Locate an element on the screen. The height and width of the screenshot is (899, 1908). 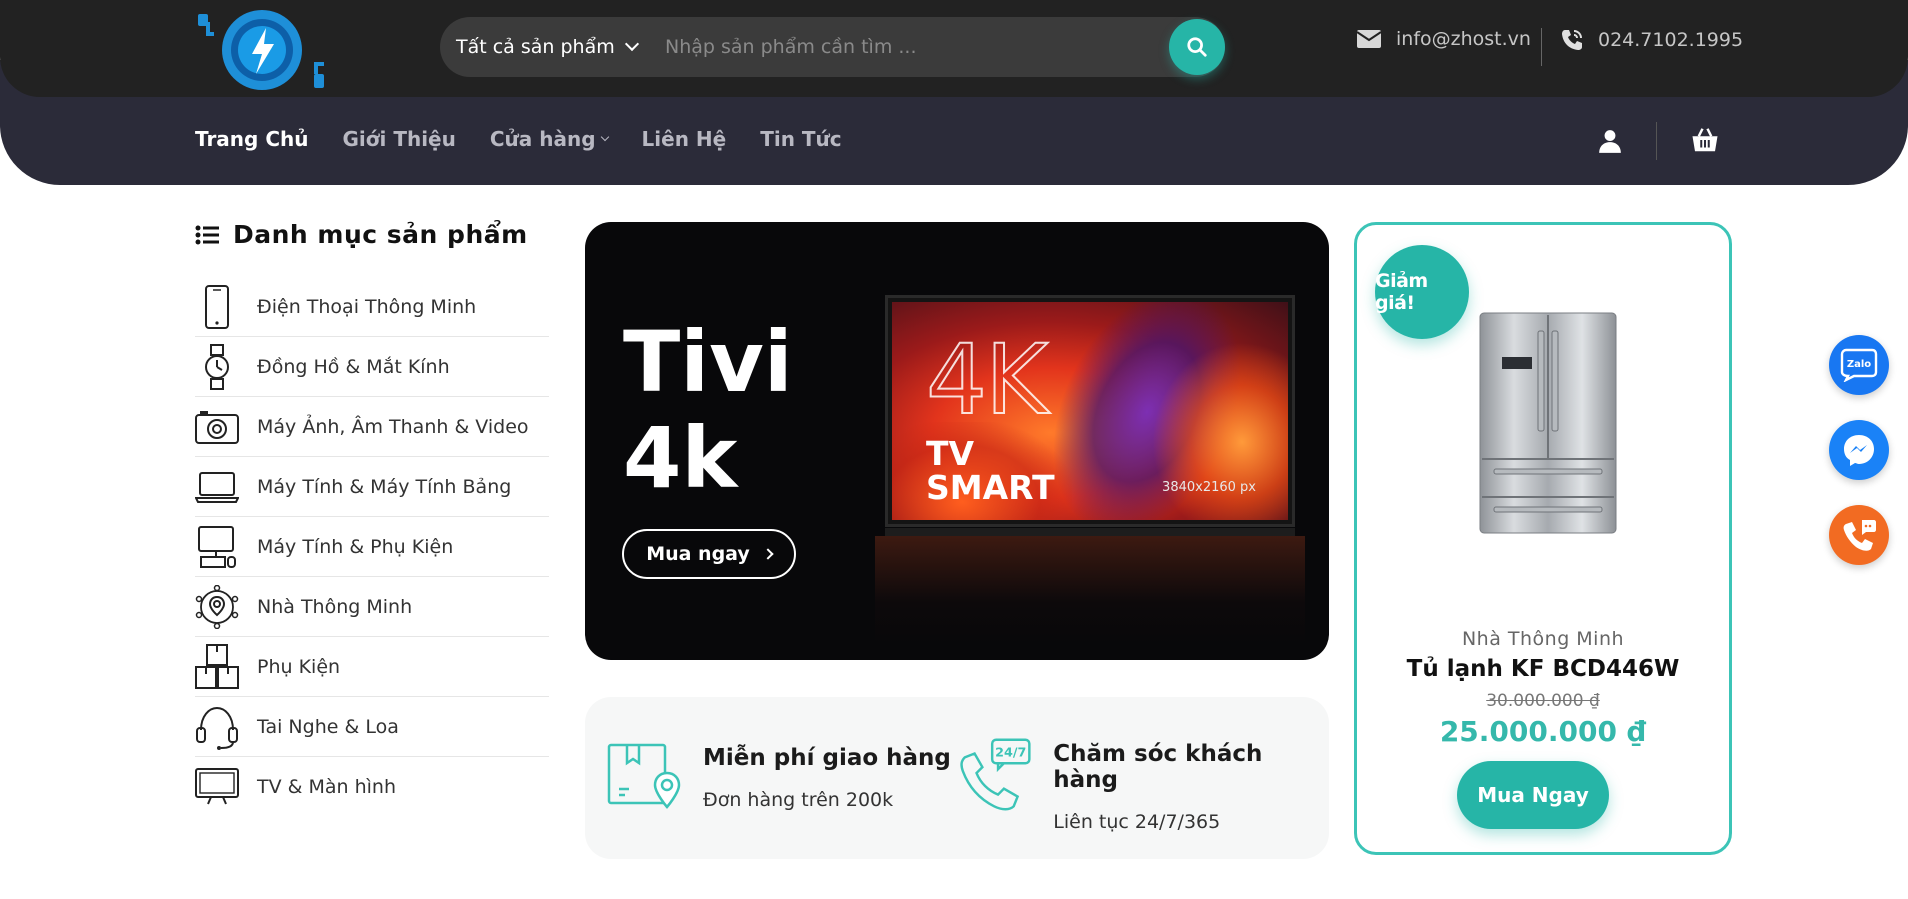
category-item-camera: Máy Ảnh, Âm Thanh & Video is located at coordinates (372, 427).